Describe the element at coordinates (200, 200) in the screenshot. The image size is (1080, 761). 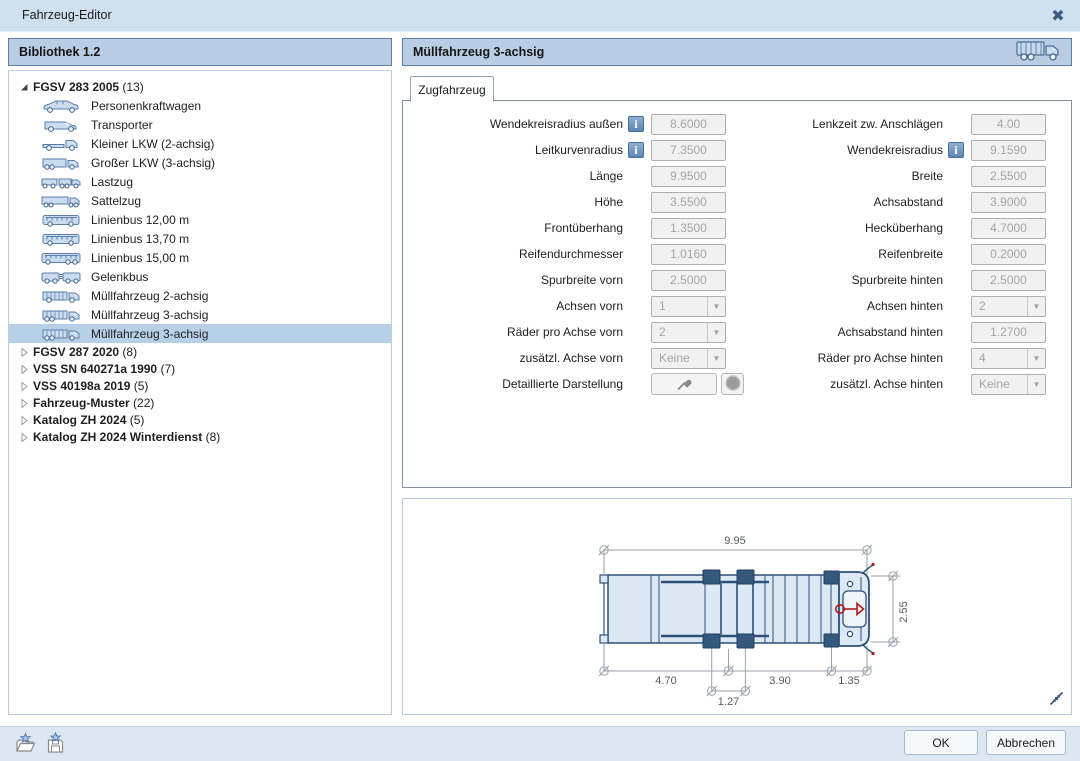
I see `tree-item: Sattelzug` at that location.